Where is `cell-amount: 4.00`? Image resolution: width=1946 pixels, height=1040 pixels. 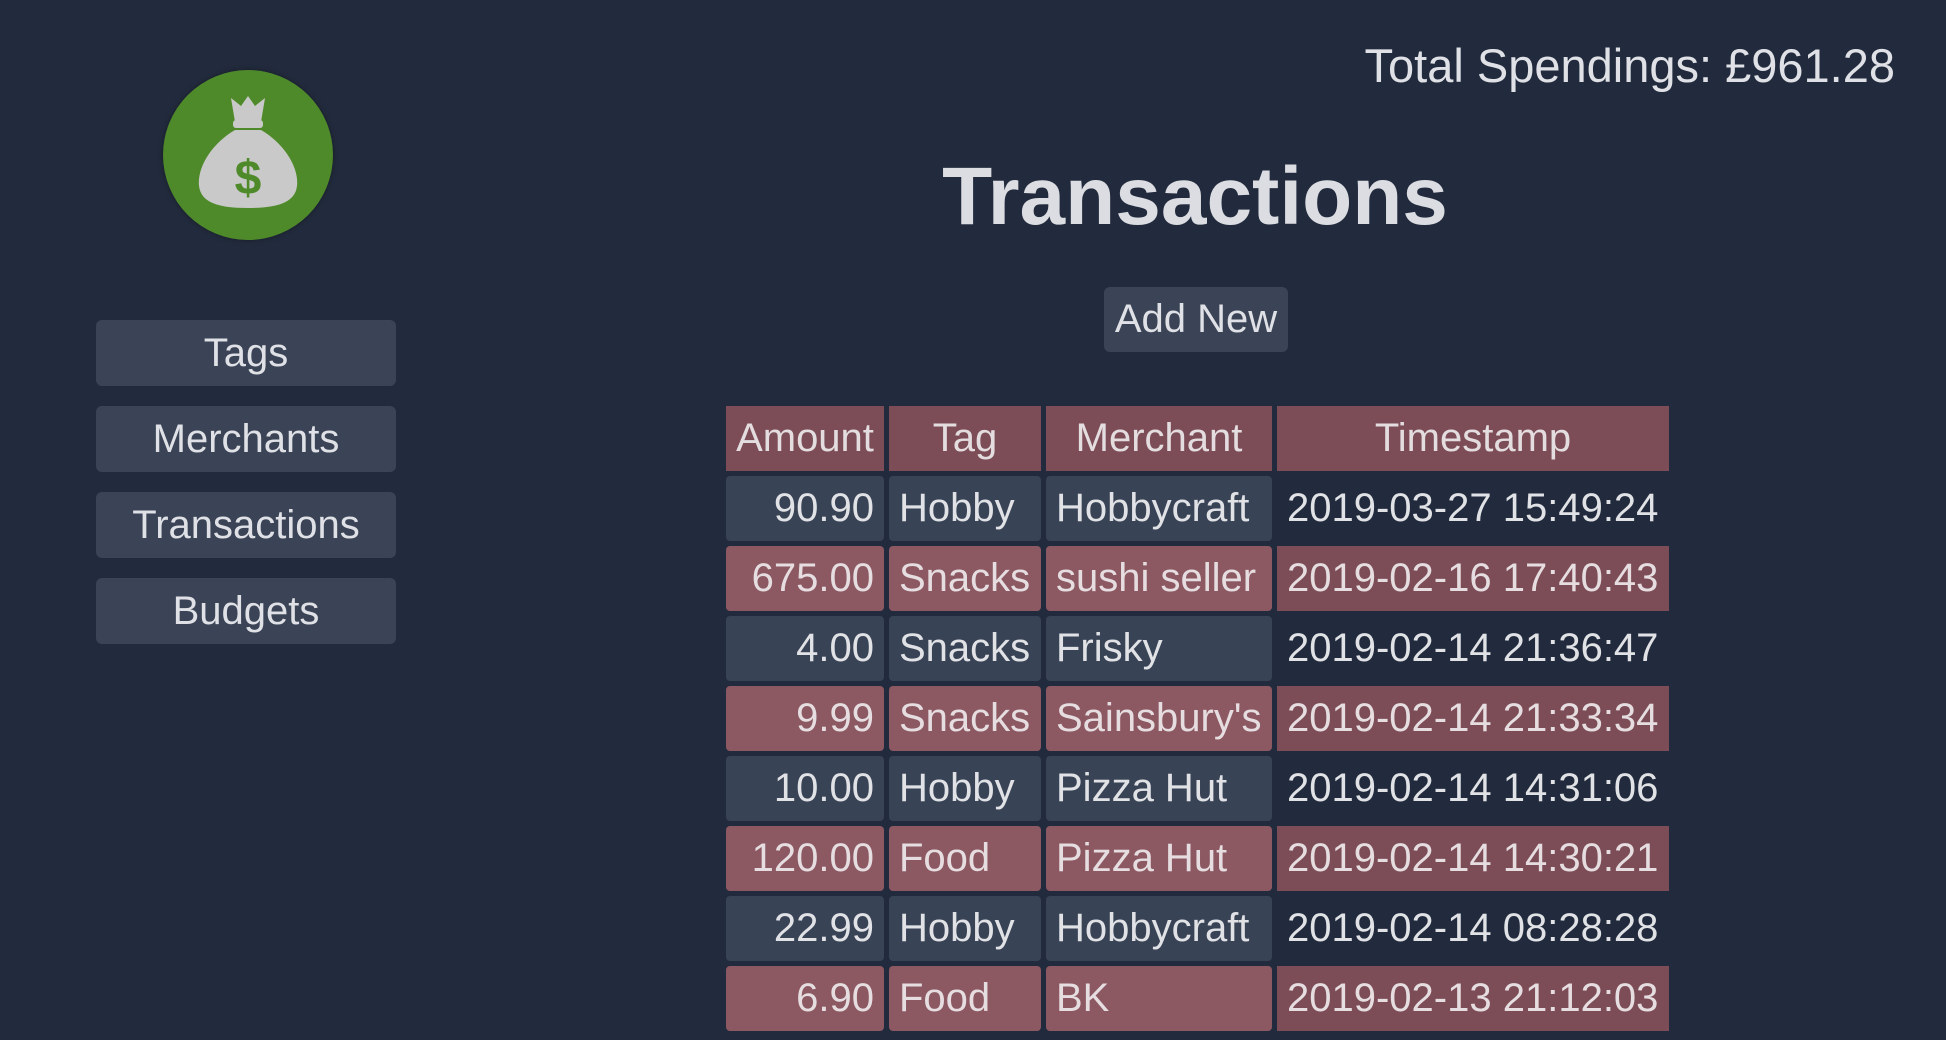
cell-amount: 4.00 is located at coordinates (805, 648).